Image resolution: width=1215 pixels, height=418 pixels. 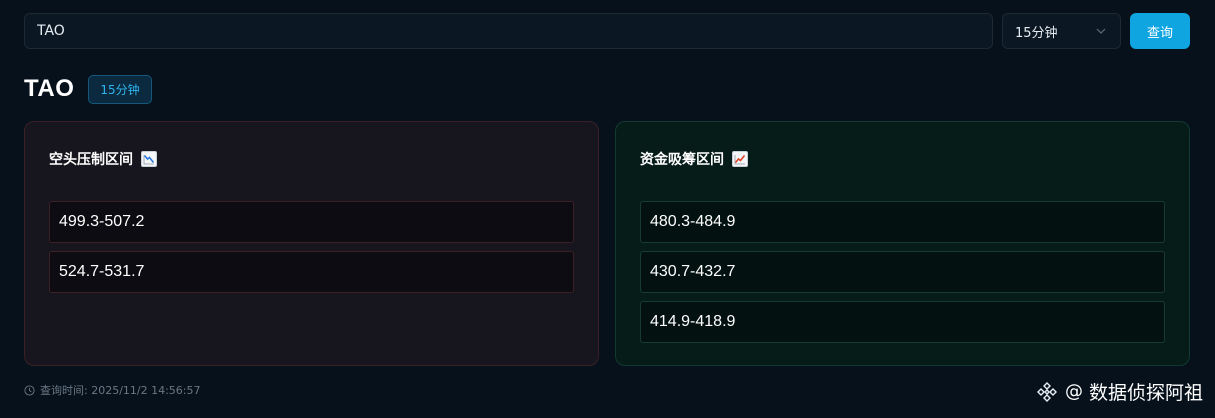 I want to click on interval-select: 15分钟, so click(x=1061, y=31).